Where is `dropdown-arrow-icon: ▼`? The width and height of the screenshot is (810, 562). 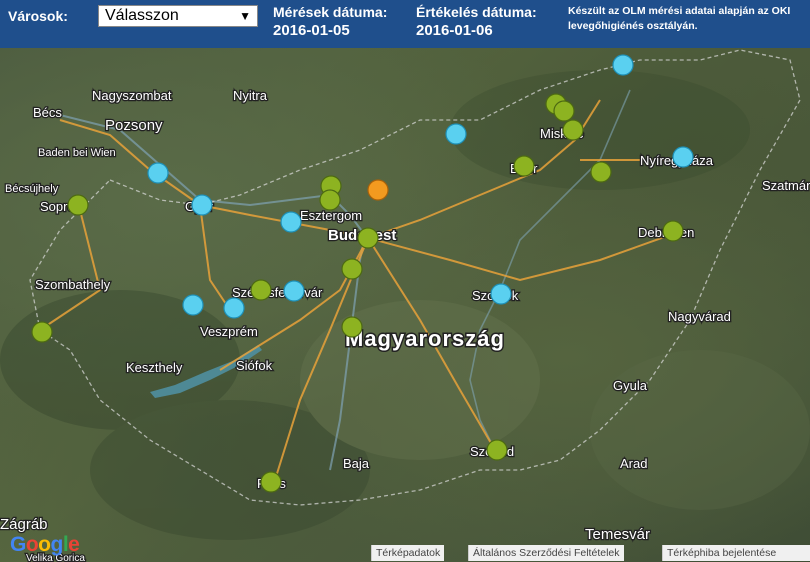 dropdown-arrow-icon: ▼ is located at coordinates (245, 16).